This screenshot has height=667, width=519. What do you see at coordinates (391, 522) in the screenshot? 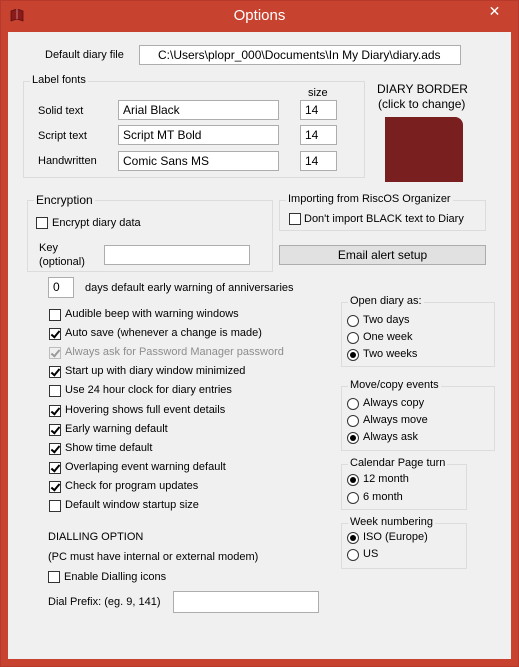
I see `week-numbering-legend: Week numbering` at bounding box center [391, 522].